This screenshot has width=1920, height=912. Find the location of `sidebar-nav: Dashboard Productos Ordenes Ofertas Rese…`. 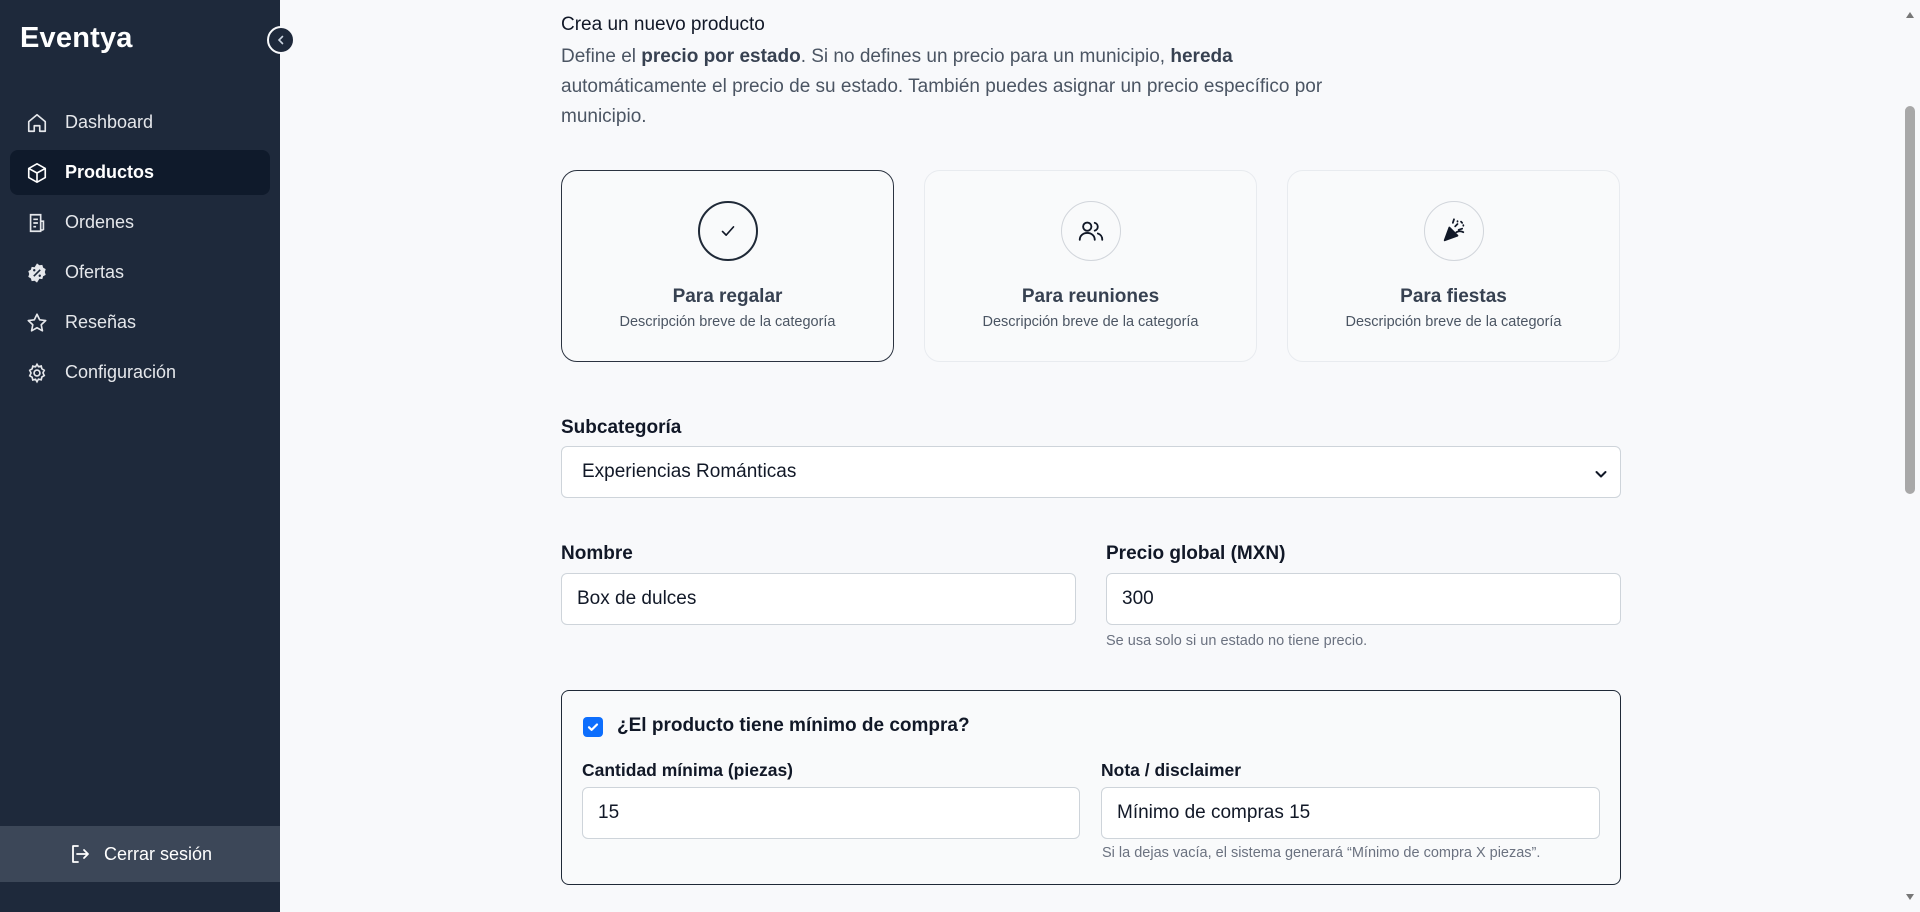

sidebar-nav: Dashboard Productos Ordenes Ofertas Rese… is located at coordinates (140, 250).